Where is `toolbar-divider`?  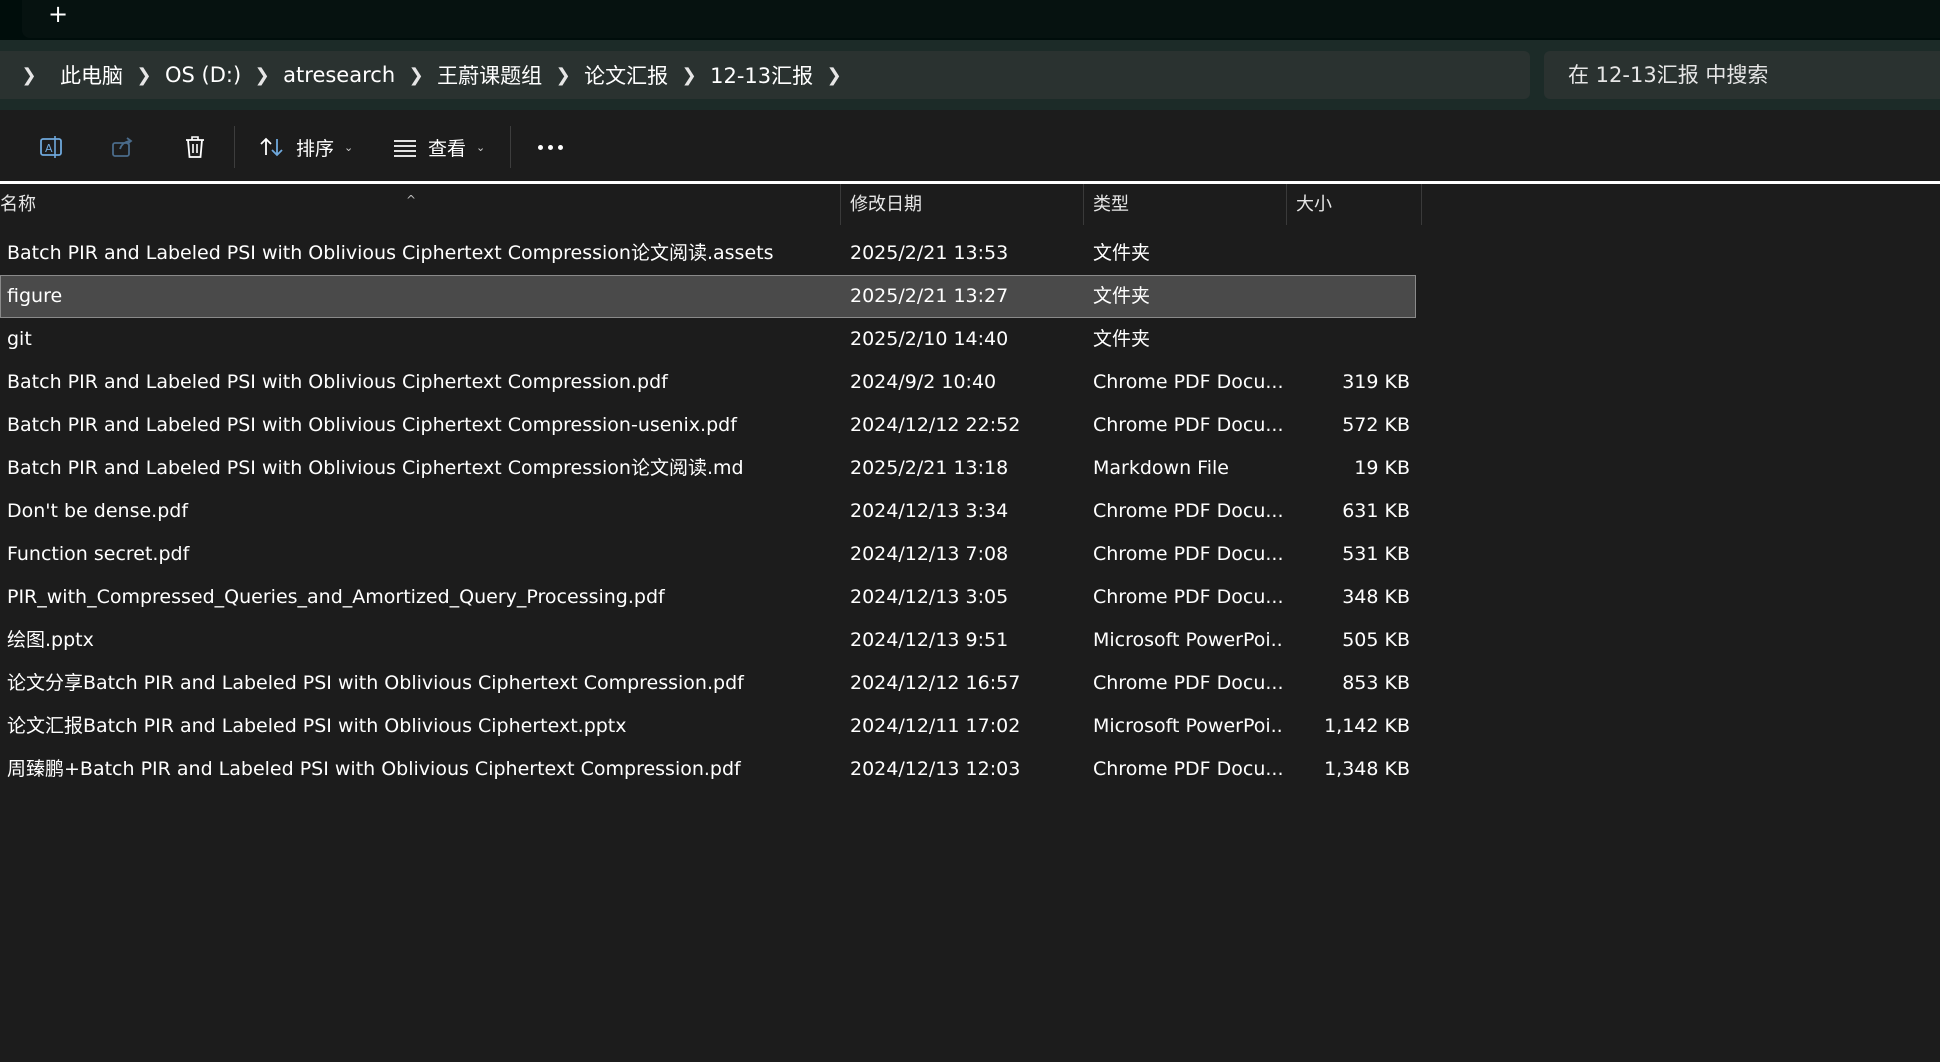
toolbar-divider is located at coordinates (234, 147).